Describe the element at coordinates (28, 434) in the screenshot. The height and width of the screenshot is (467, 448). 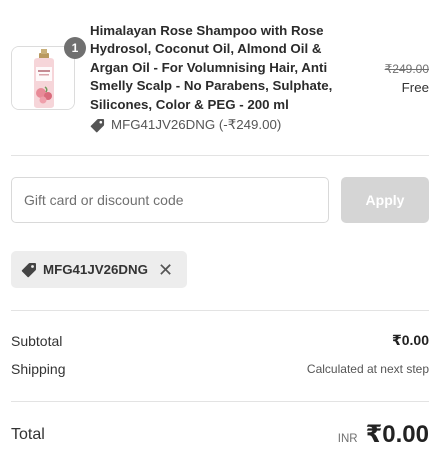
I see `total-label: Total` at that location.